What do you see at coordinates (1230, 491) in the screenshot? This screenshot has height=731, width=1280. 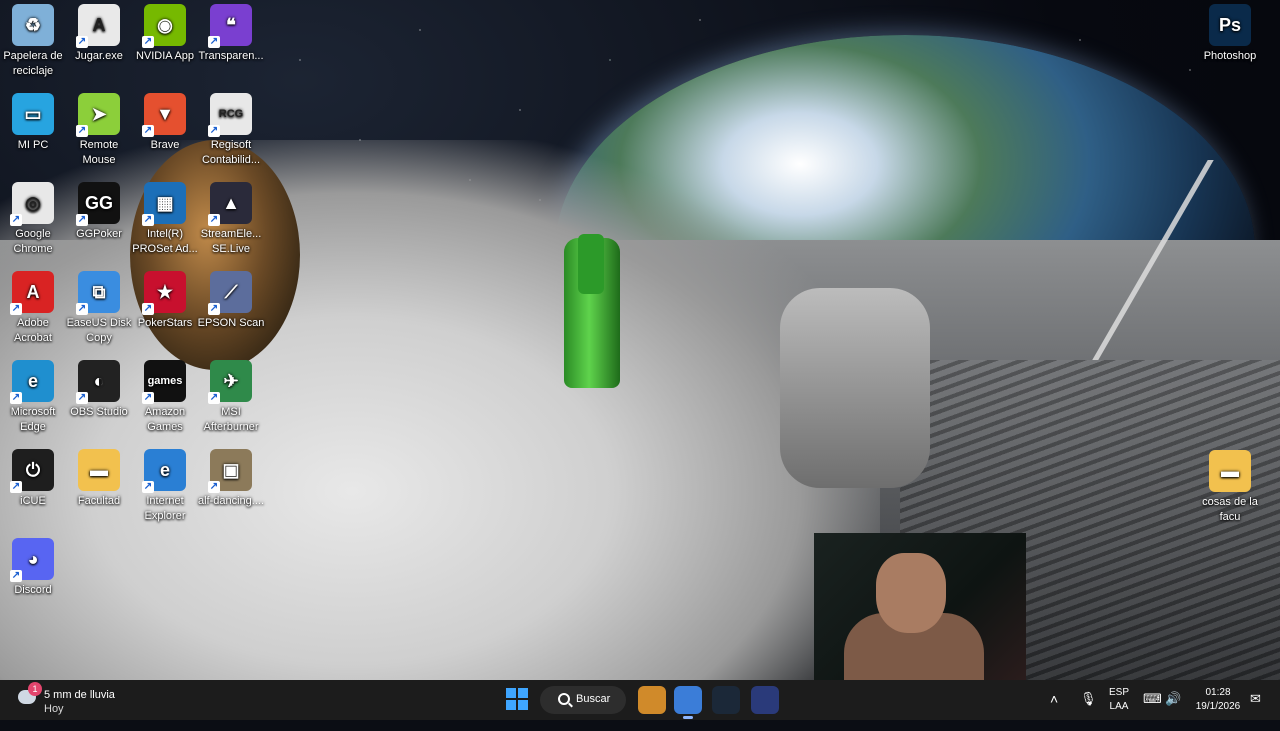 I see `desktop-icon-folder: ▬ cosas de la facu` at bounding box center [1230, 491].